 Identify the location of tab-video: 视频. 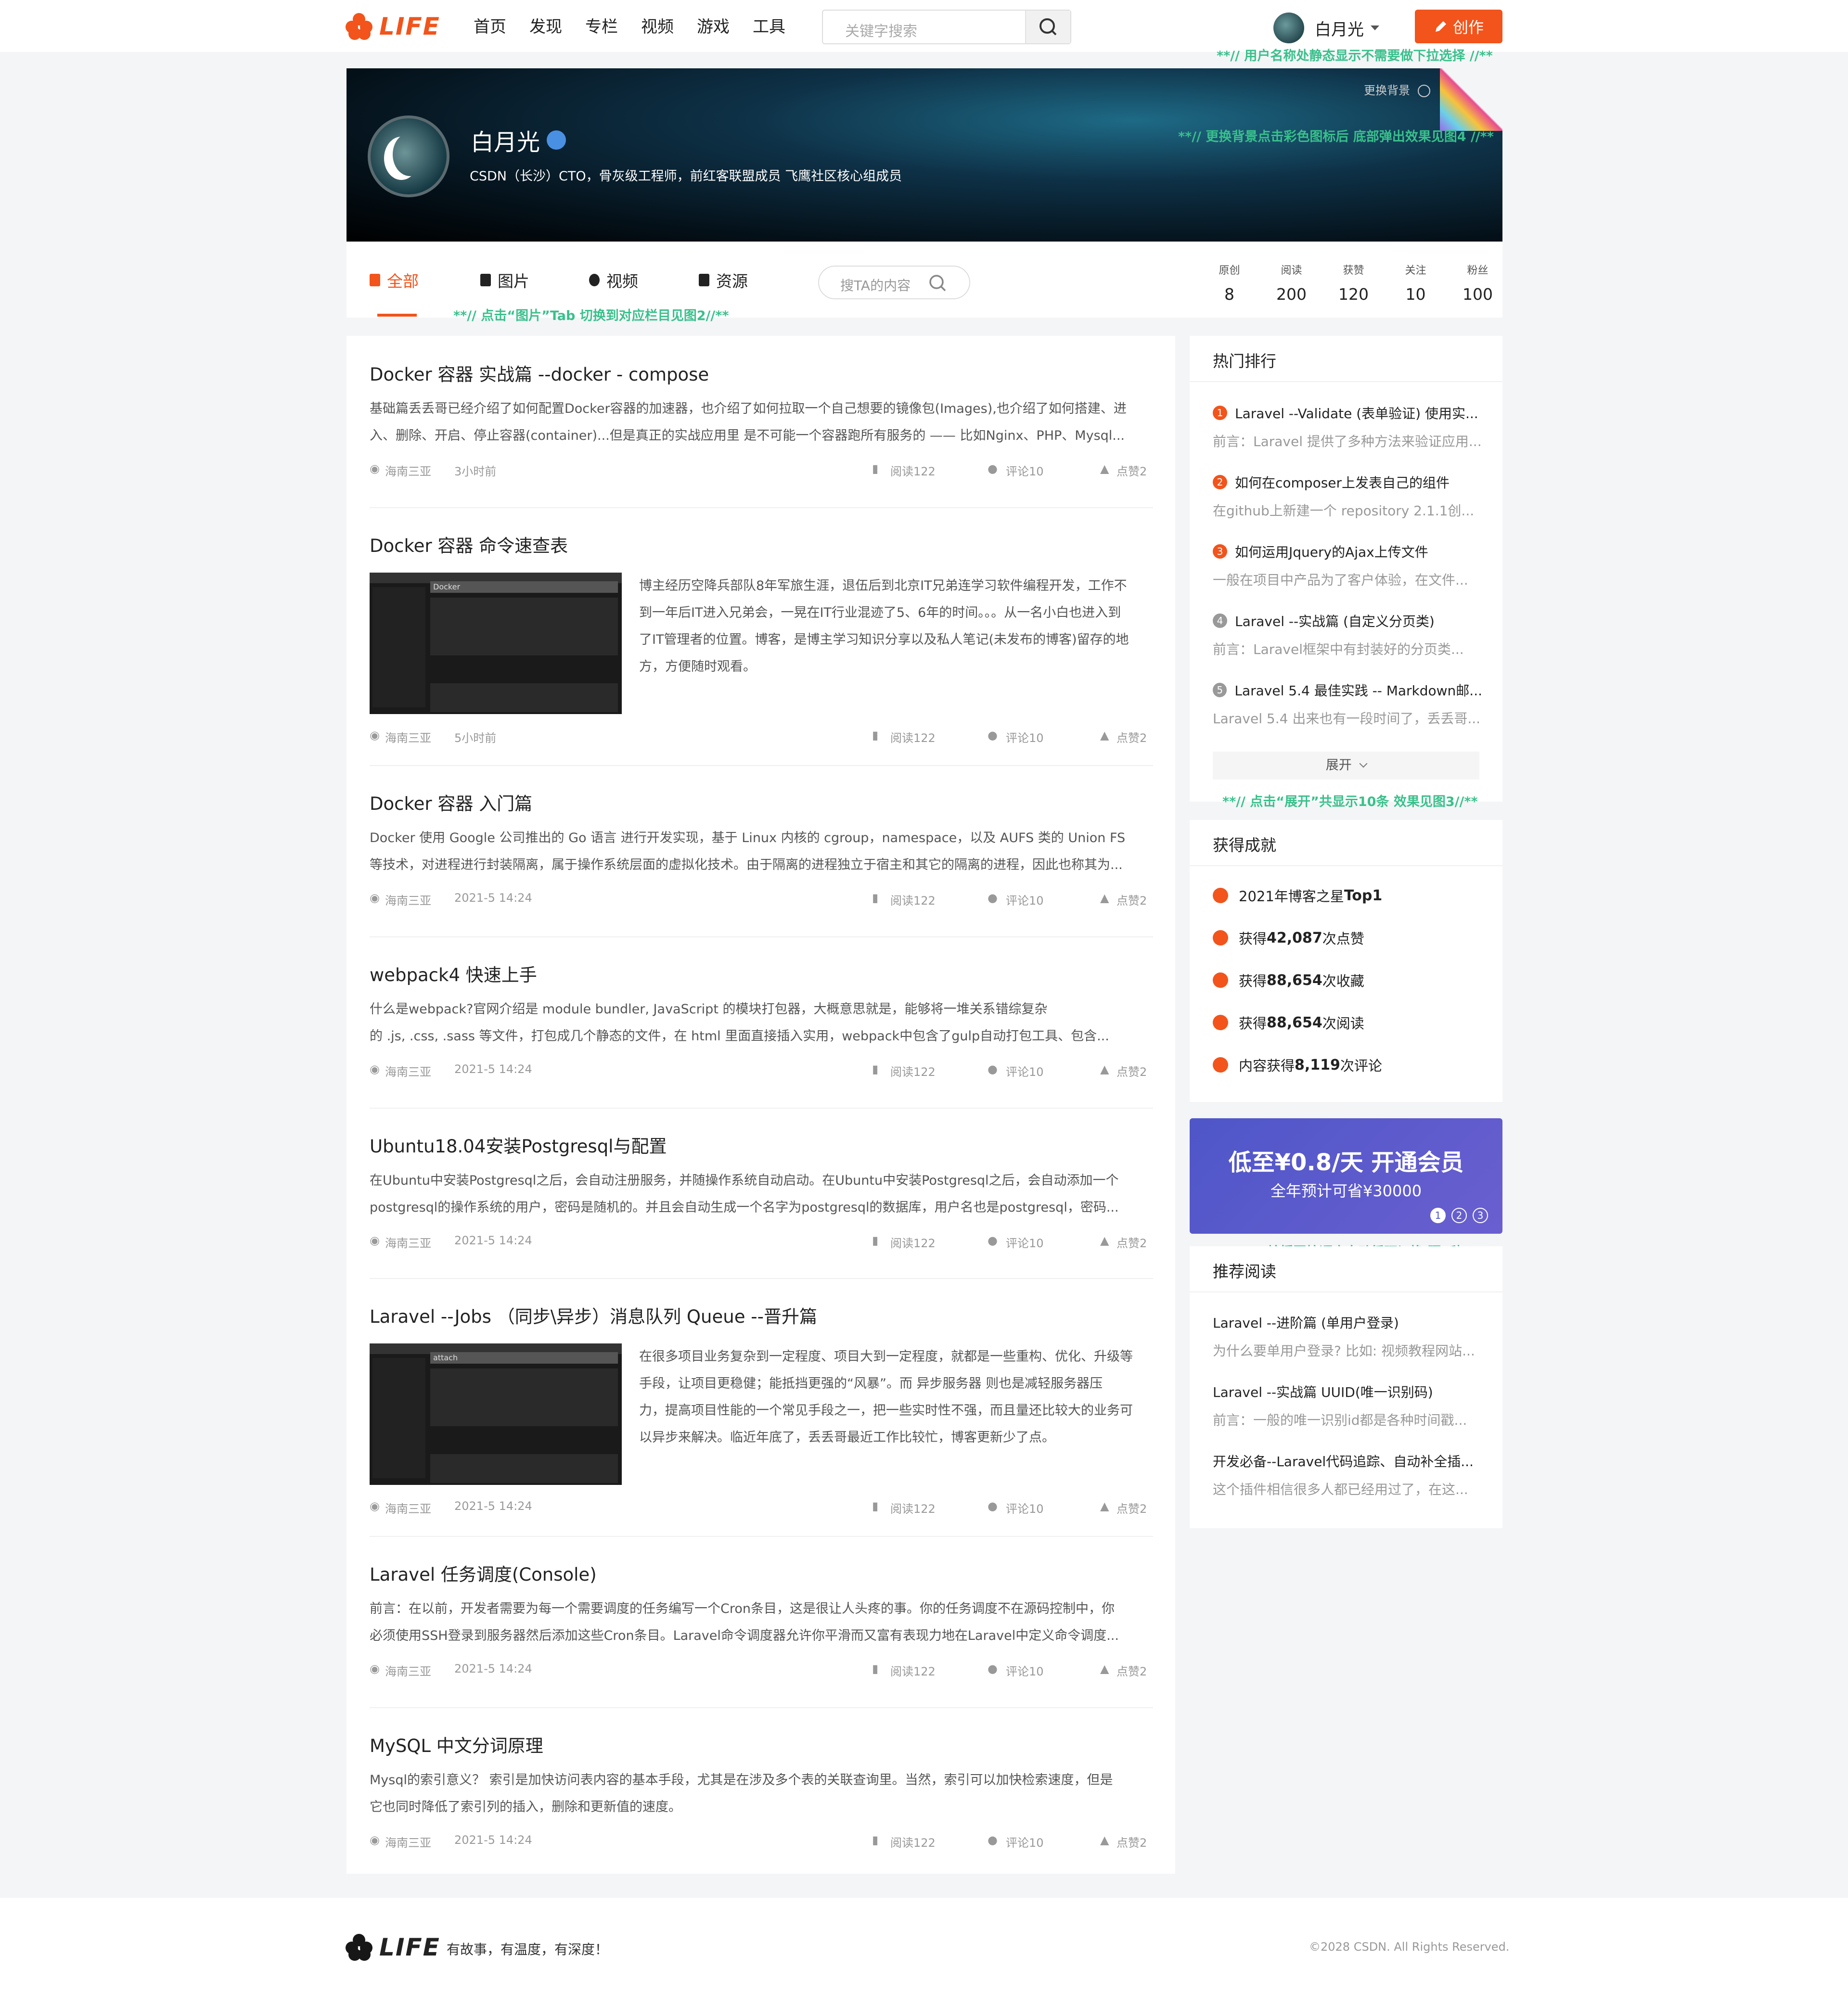
(613, 280).